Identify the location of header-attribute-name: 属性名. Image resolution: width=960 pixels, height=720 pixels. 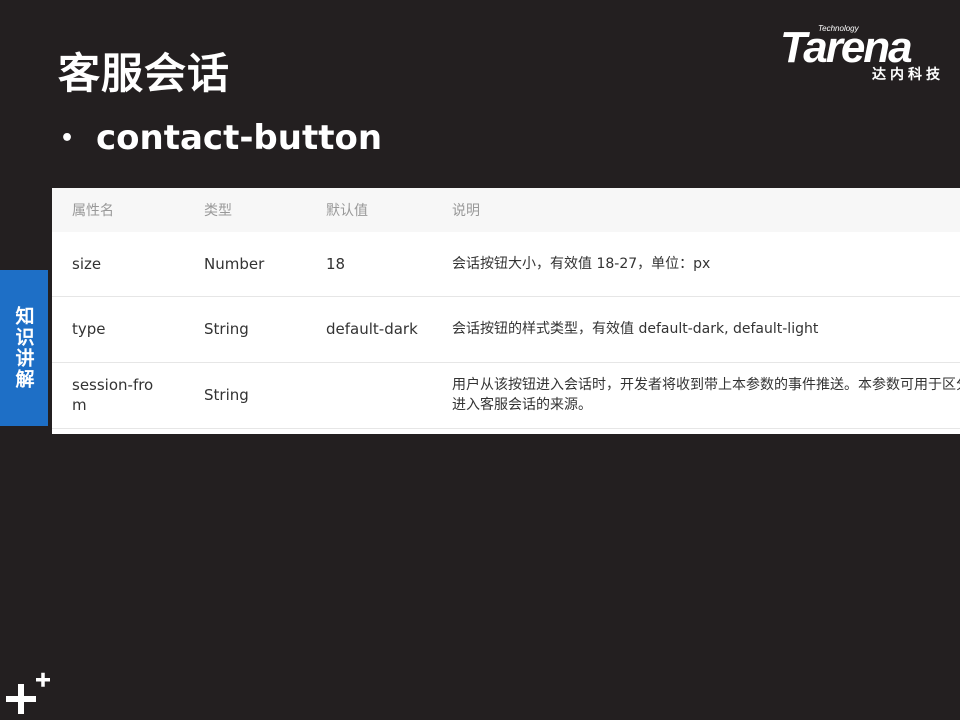
(93, 211).